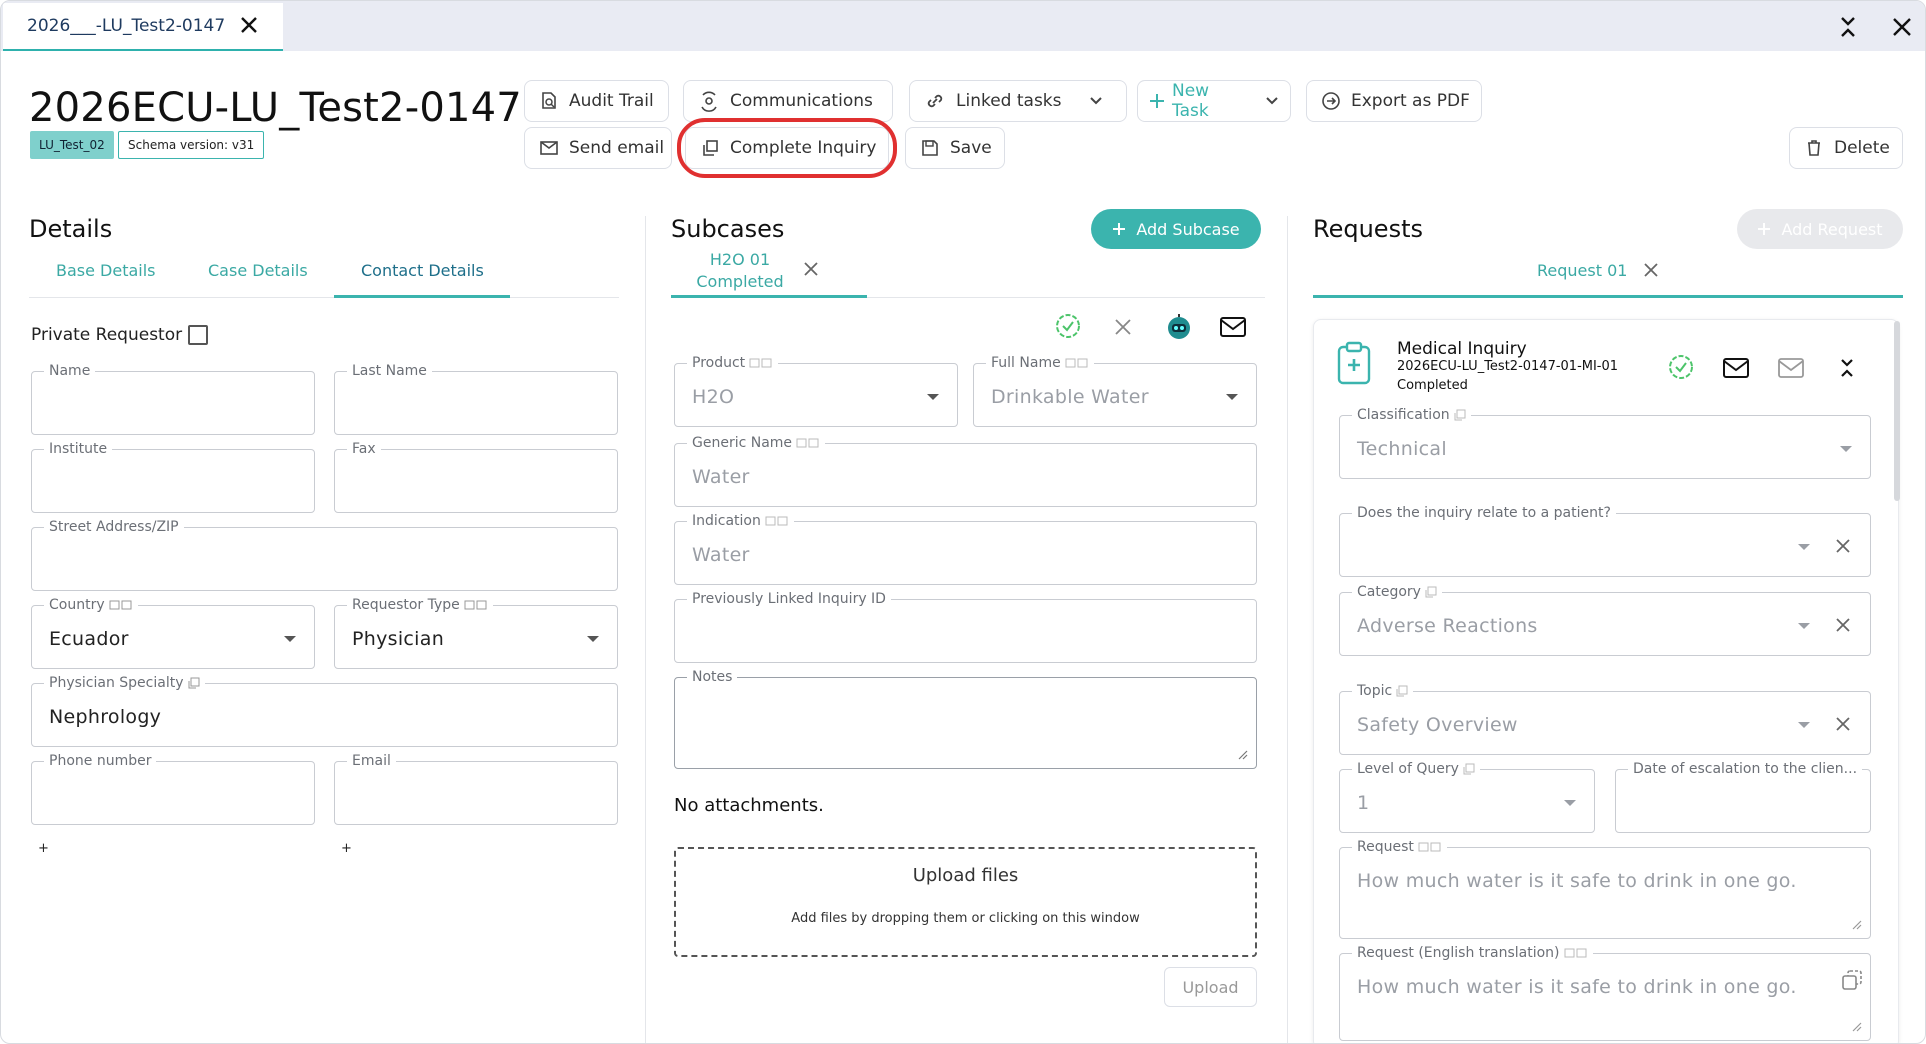  What do you see at coordinates (1605, 541) in the screenshot?
I see `relates-patient-select: Does the inquiry relate to a patient?` at bounding box center [1605, 541].